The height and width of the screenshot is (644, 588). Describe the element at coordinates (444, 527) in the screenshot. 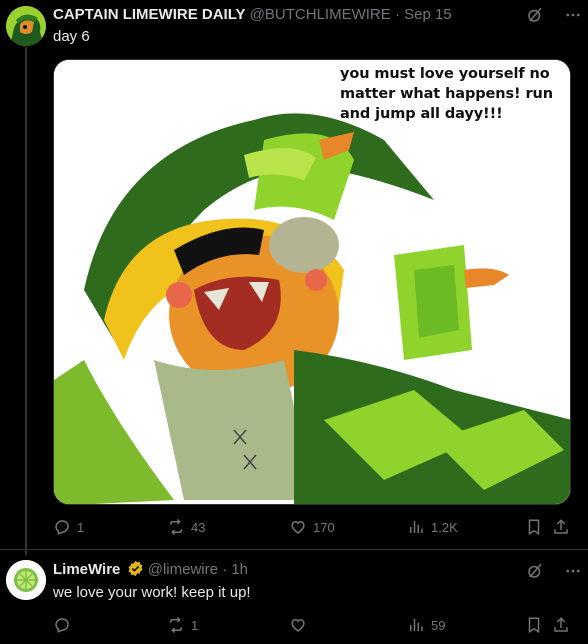

I see `view-count: 1.2K` at that location.